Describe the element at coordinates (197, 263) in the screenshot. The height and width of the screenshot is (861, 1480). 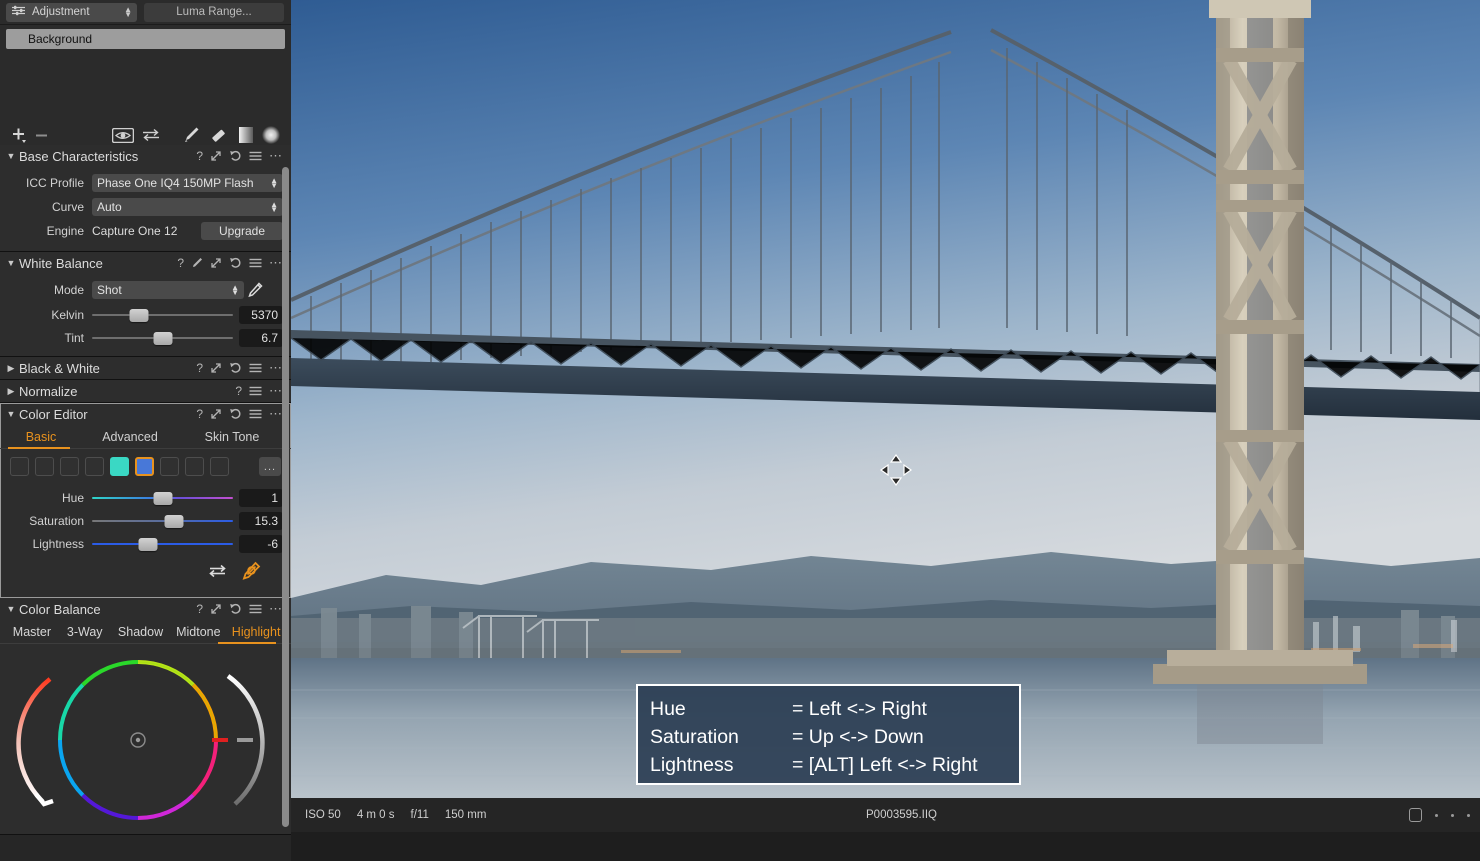
I see `picker-icon` at that location.